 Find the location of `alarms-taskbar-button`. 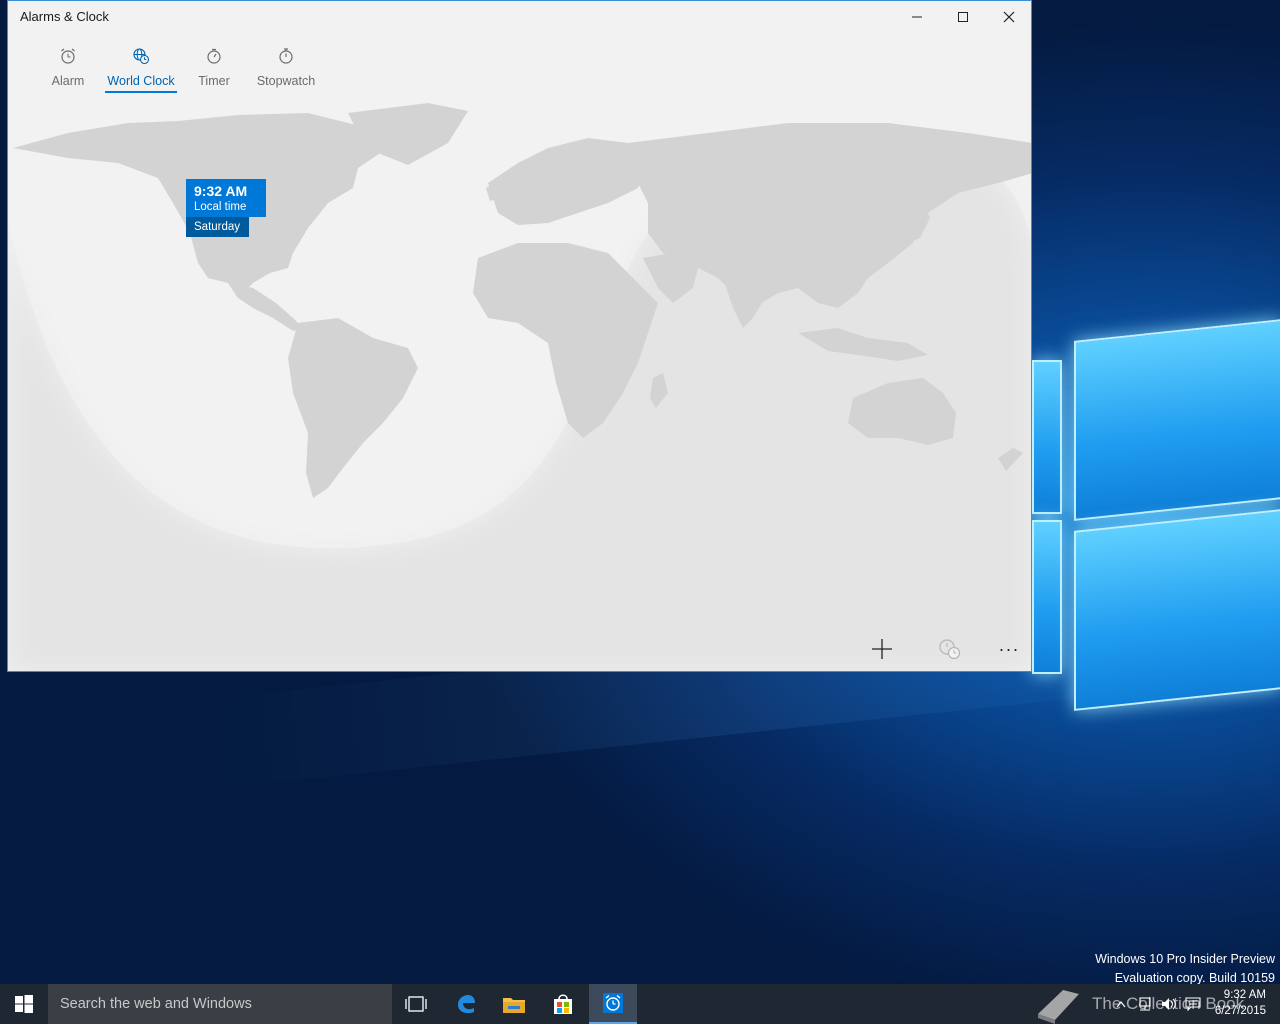

alarms-taskbar-button is located at coordinates (613, 1004).